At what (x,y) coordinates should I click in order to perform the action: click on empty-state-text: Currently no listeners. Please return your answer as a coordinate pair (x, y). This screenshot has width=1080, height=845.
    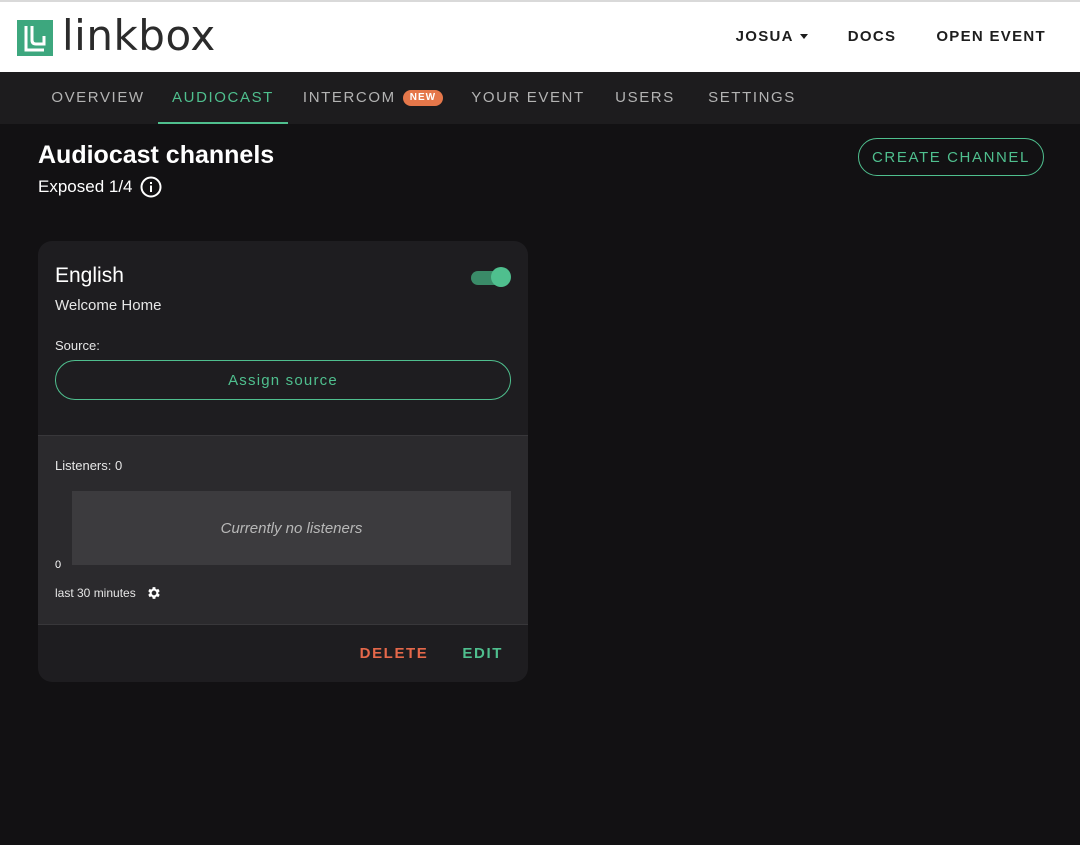
    Looking at the image, I should click on (291, 528).